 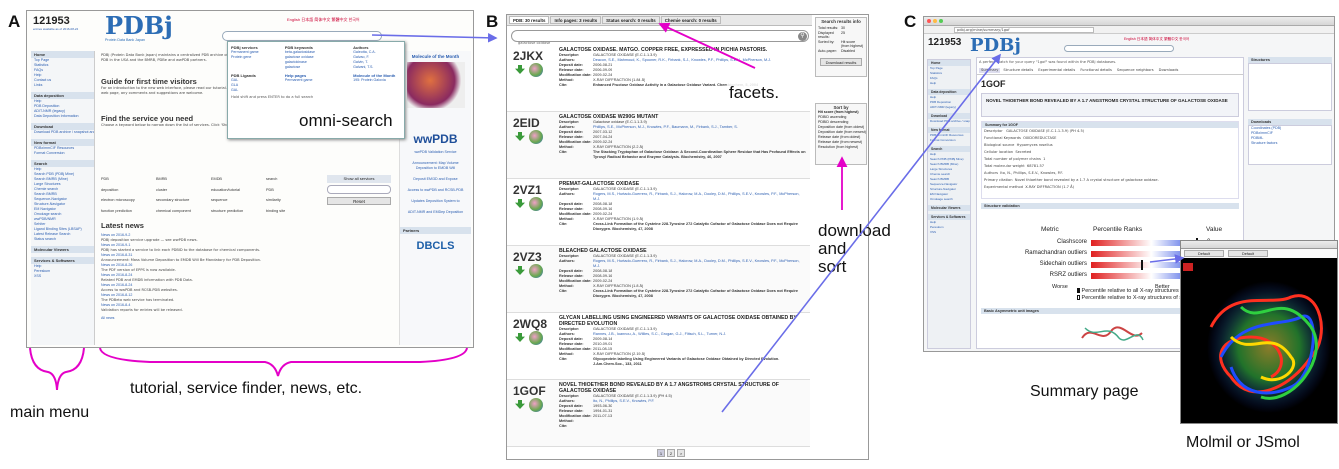 What do you see at coordinates (1135, 70) in the screenshot?
I see `tab-sequence: Sequence neighbors` at bounding box center [1135, 70].